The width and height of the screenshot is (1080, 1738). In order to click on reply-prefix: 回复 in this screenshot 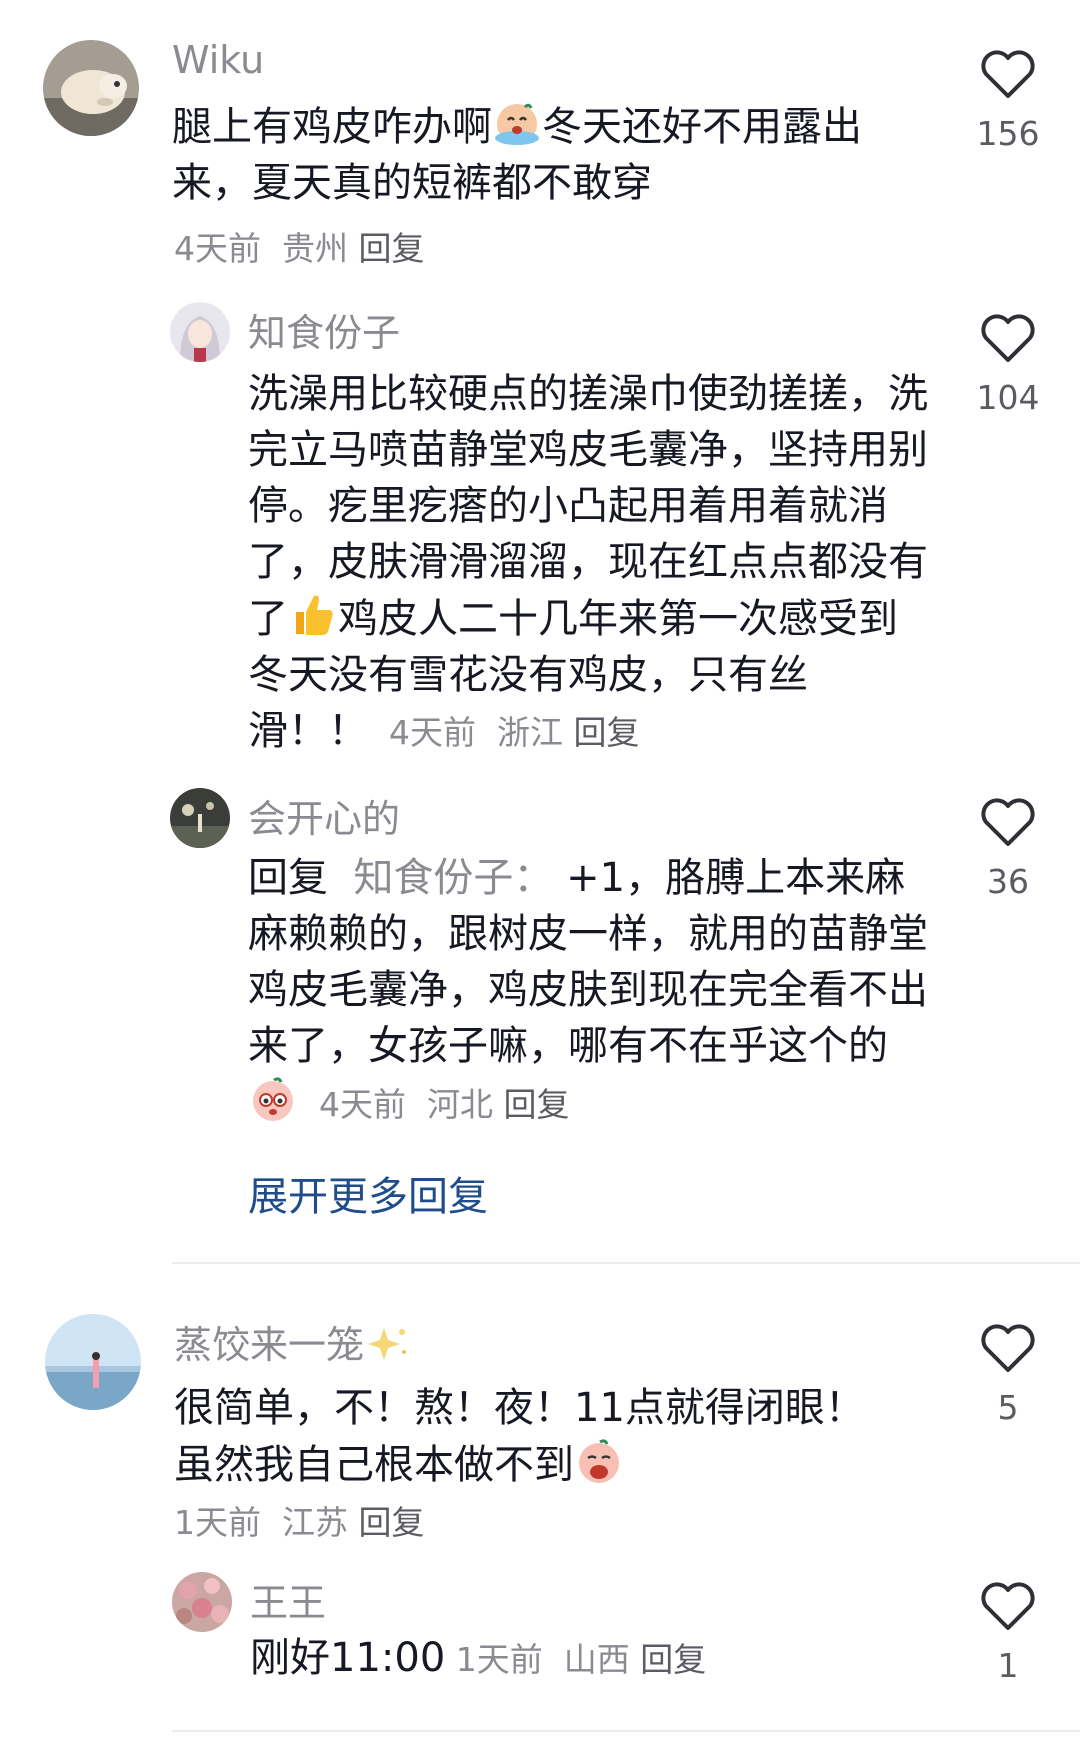, I will do `click(288, 878)`.